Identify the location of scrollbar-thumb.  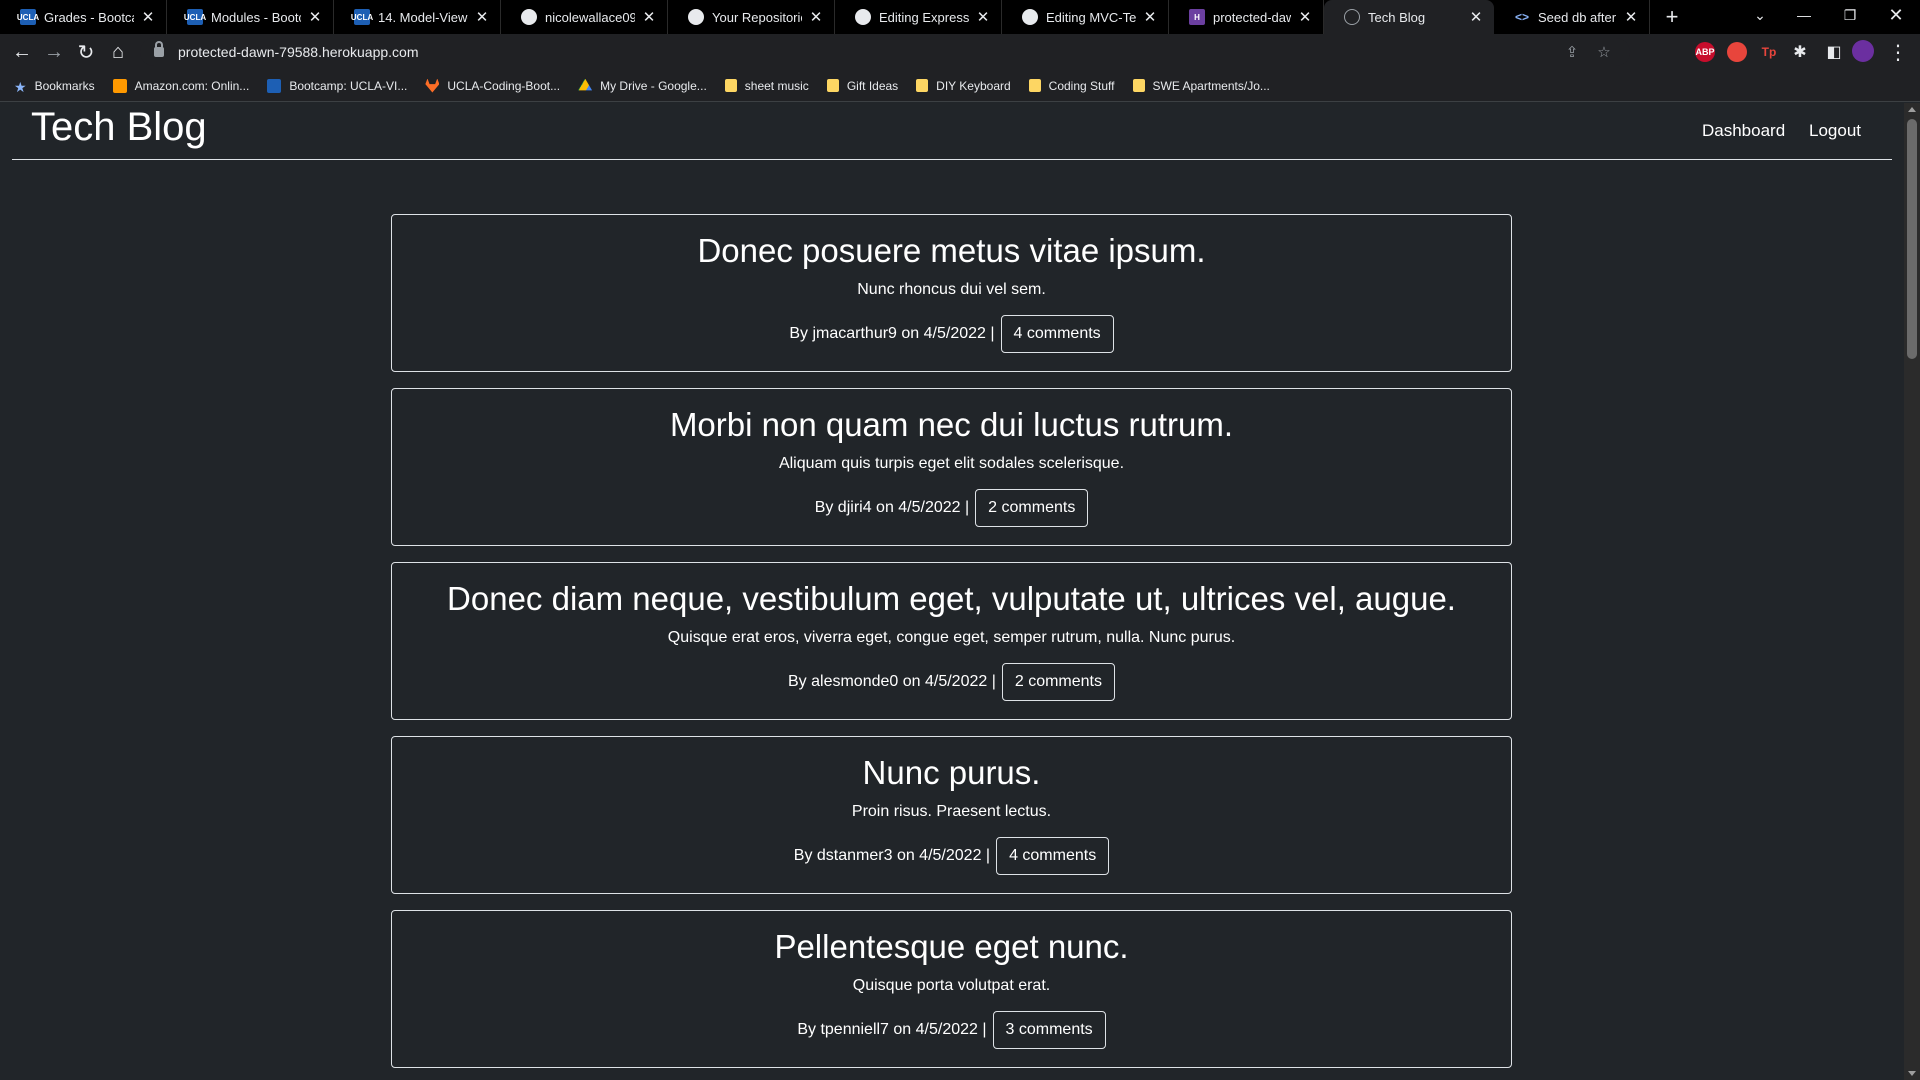
(1912, 239).